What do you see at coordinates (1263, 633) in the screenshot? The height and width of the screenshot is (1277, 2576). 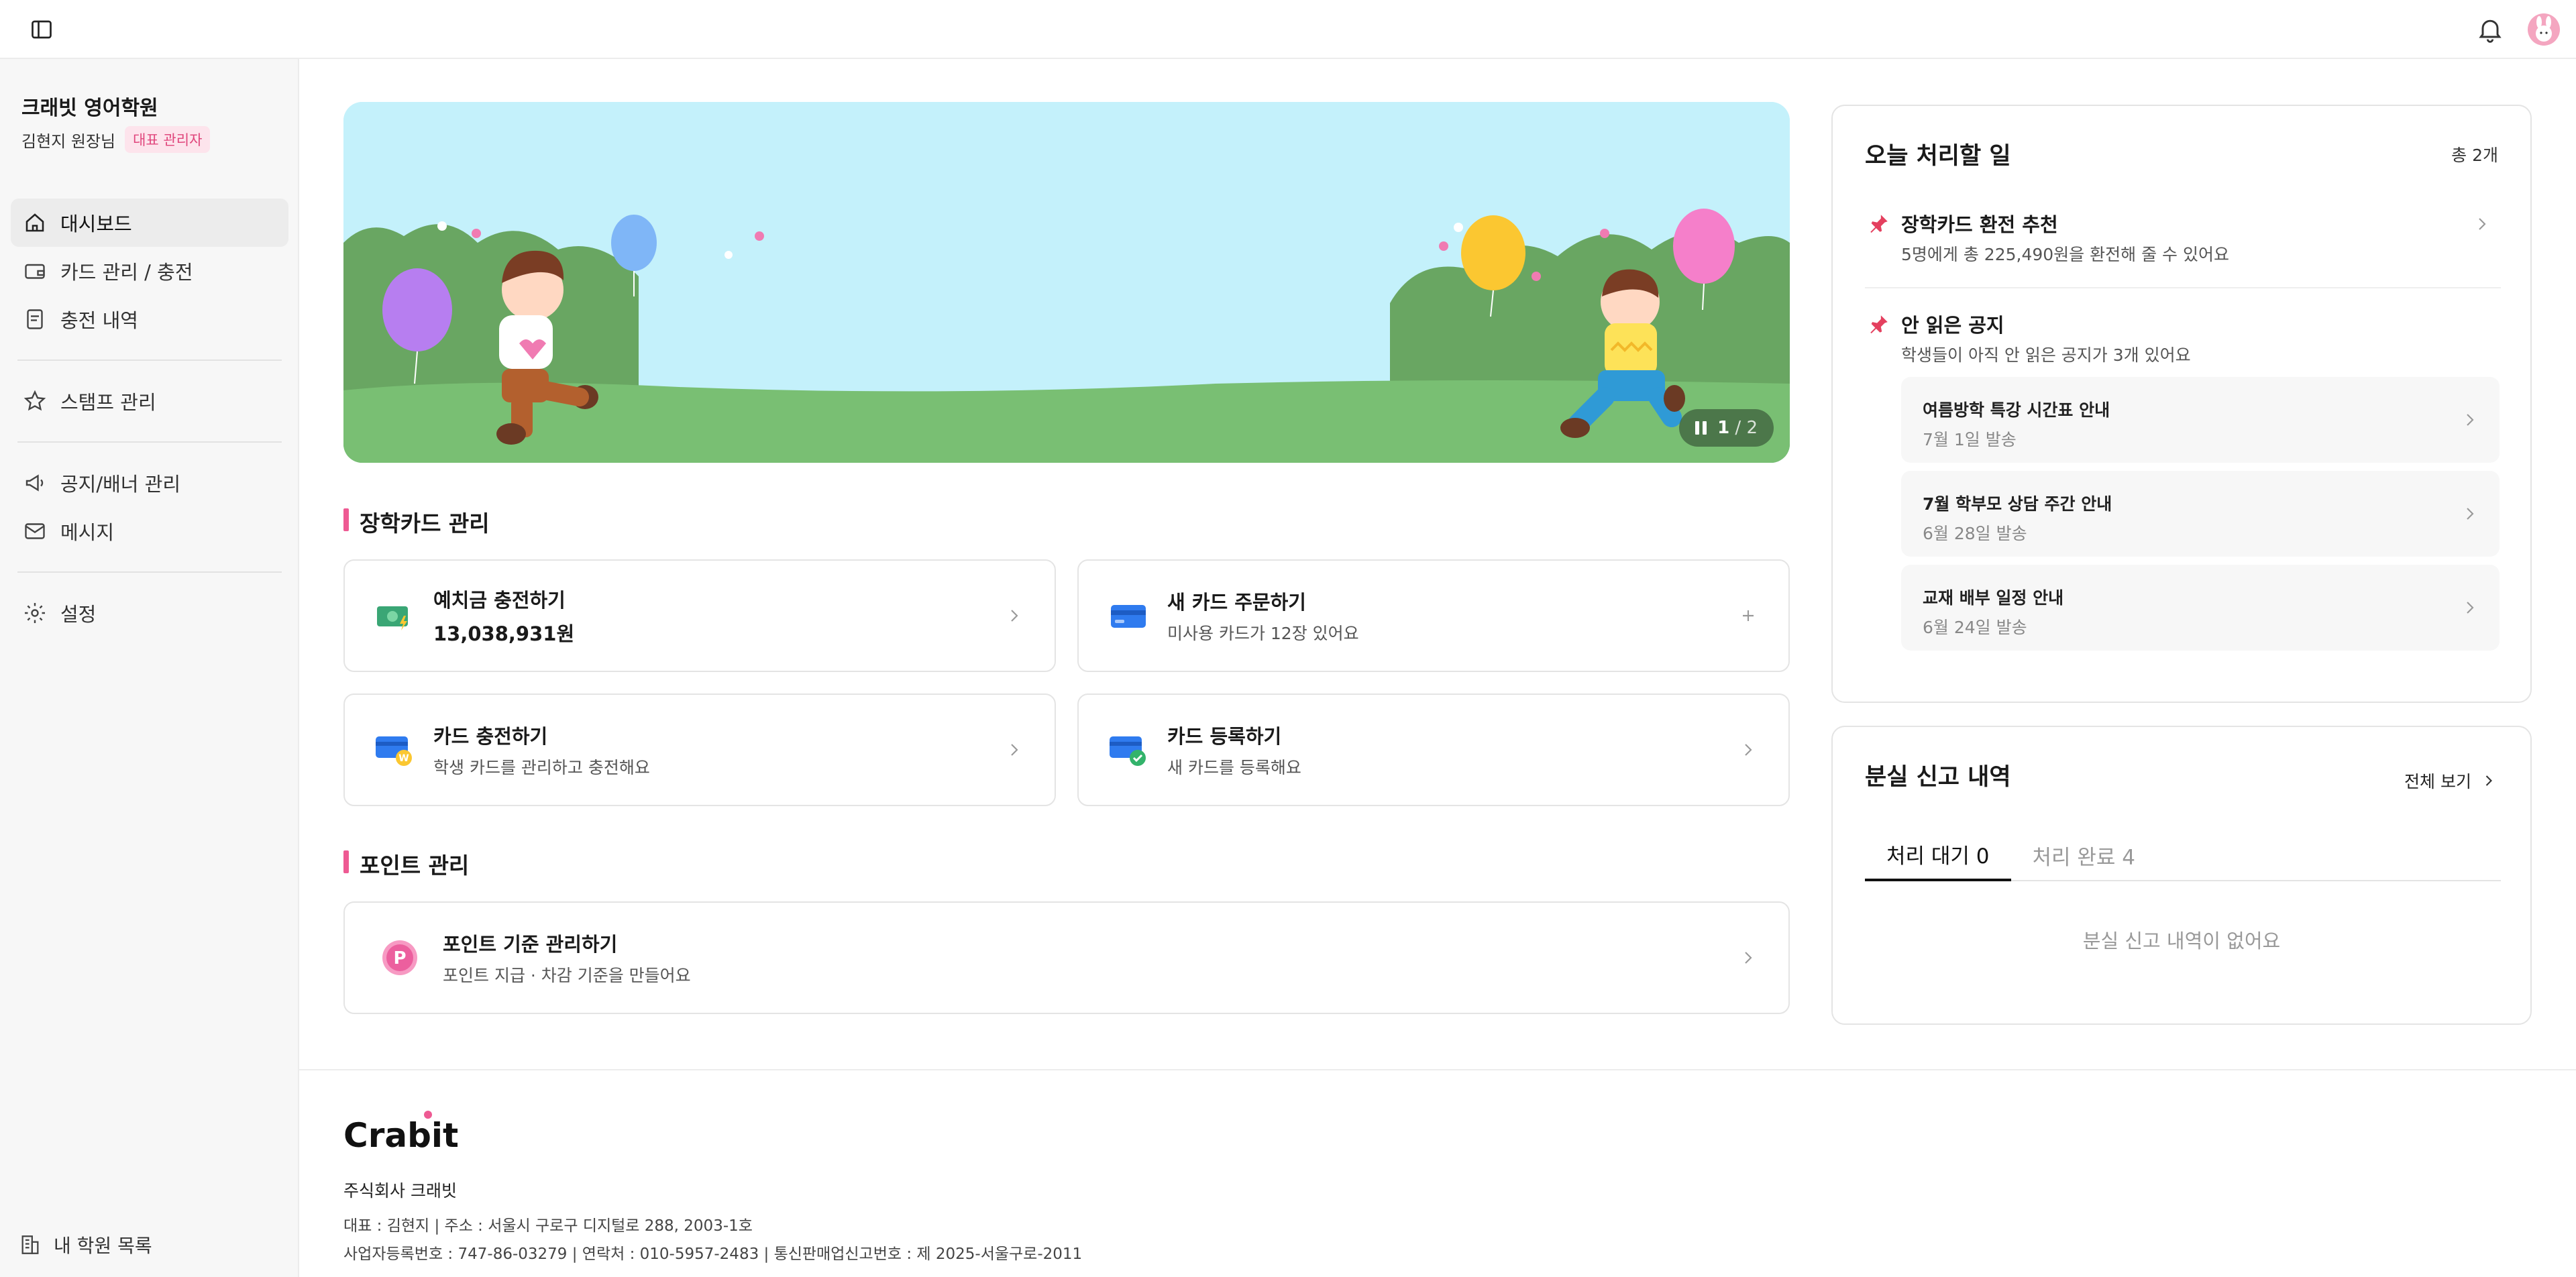 I see `card-subtitle: 미사용 카드가 12장 있어요` at bounding box center [1263, 633].